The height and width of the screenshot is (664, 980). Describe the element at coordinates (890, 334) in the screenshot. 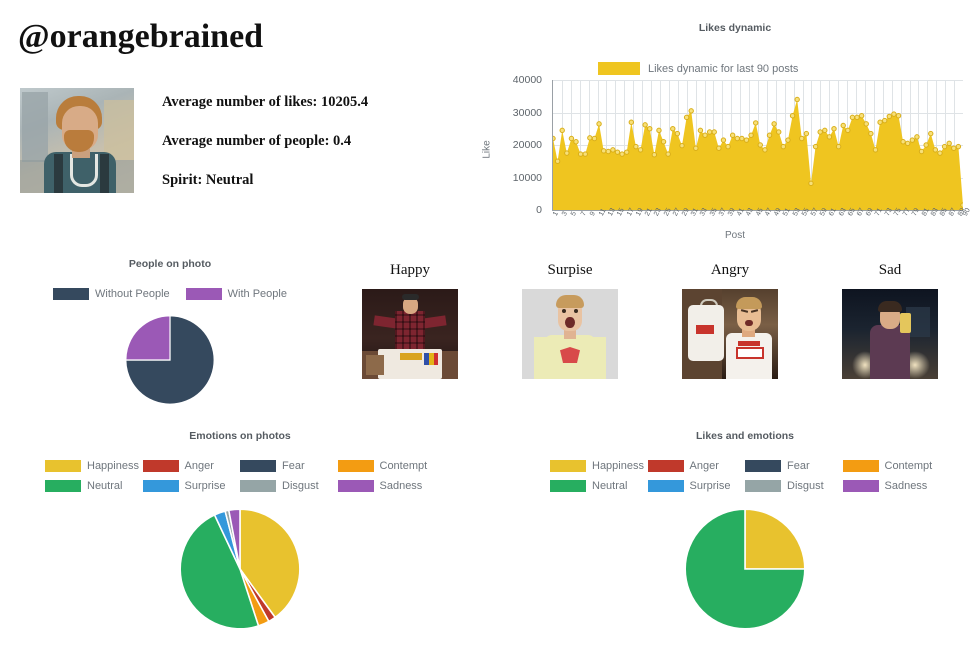

I see `emotion-thumb-sad` at that location.